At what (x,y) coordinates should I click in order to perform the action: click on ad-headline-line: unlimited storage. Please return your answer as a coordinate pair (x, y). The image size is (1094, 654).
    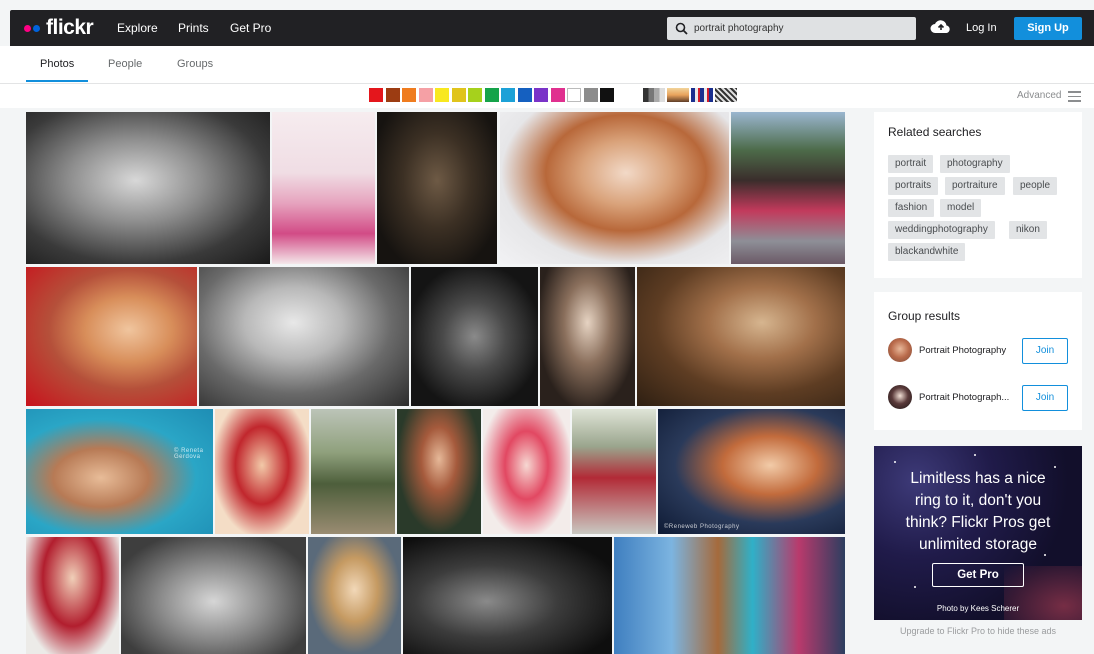
    Looking at the image, I should click on (978, 544).